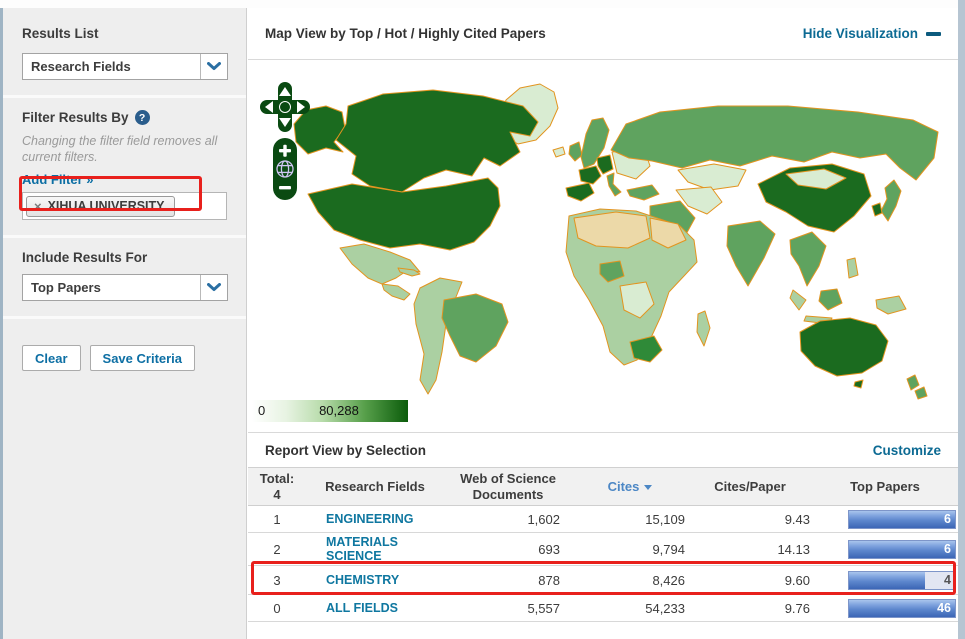  I want to click on sort-descending-icon, so click(648, 487).